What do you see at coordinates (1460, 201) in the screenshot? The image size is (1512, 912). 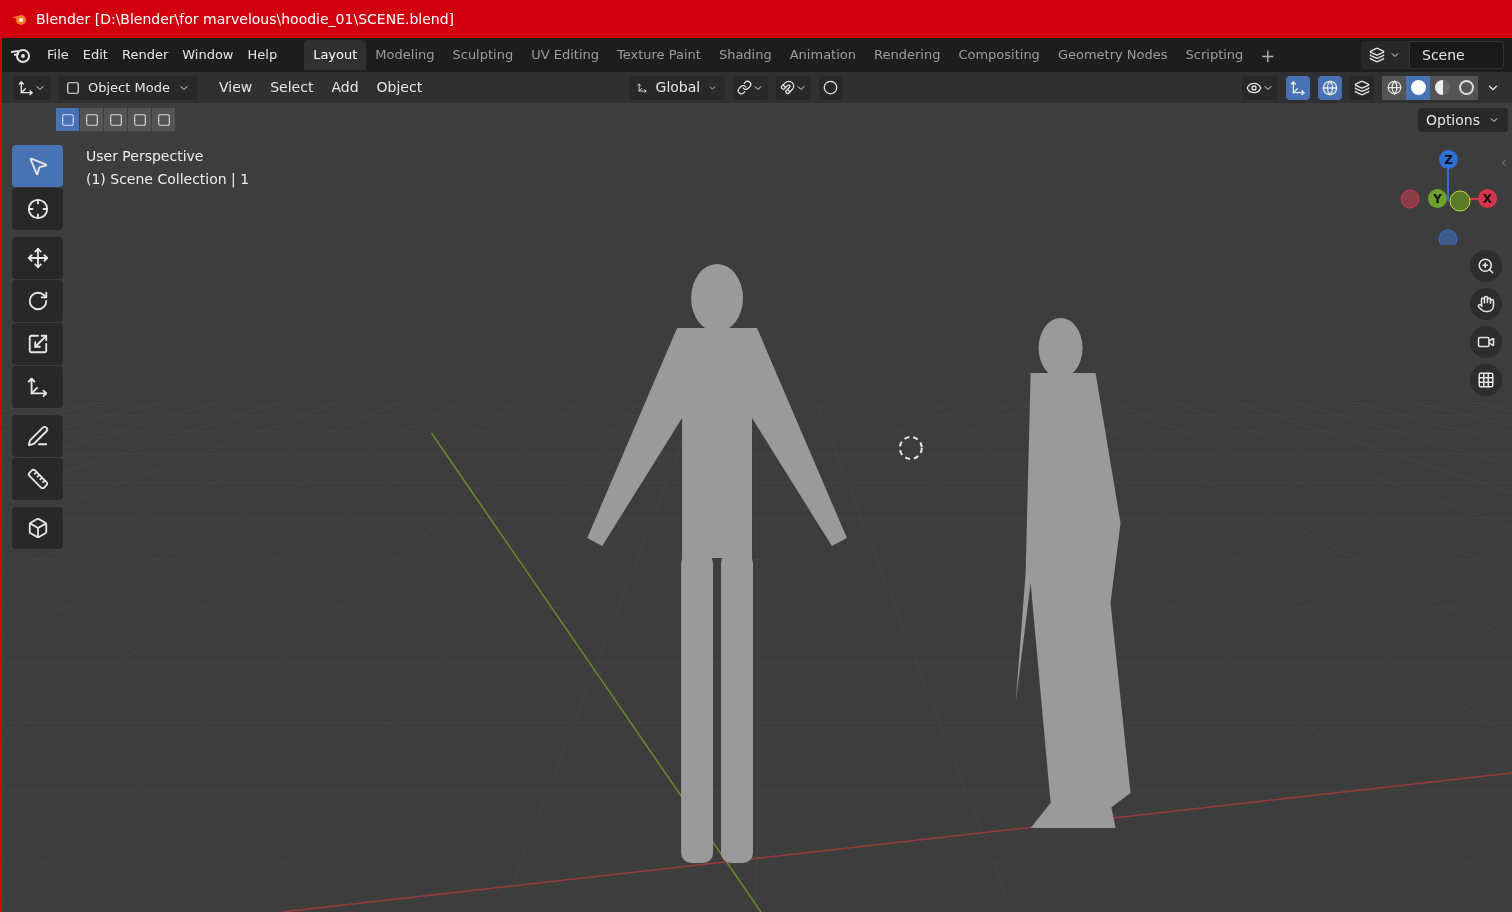 I see `negative-y-axis-handle` at bounding box center [1460, 201].